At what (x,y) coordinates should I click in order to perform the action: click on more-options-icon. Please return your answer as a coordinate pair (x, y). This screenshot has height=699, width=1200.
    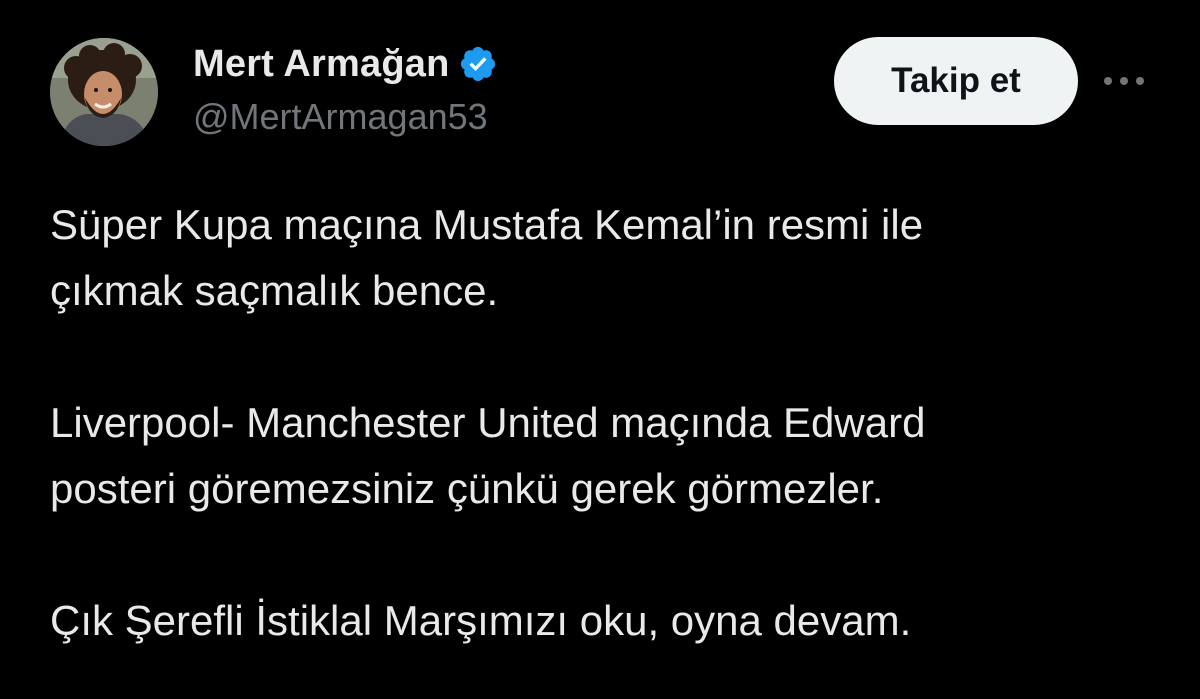
    Looking at the image, I should click on (1124, 81).